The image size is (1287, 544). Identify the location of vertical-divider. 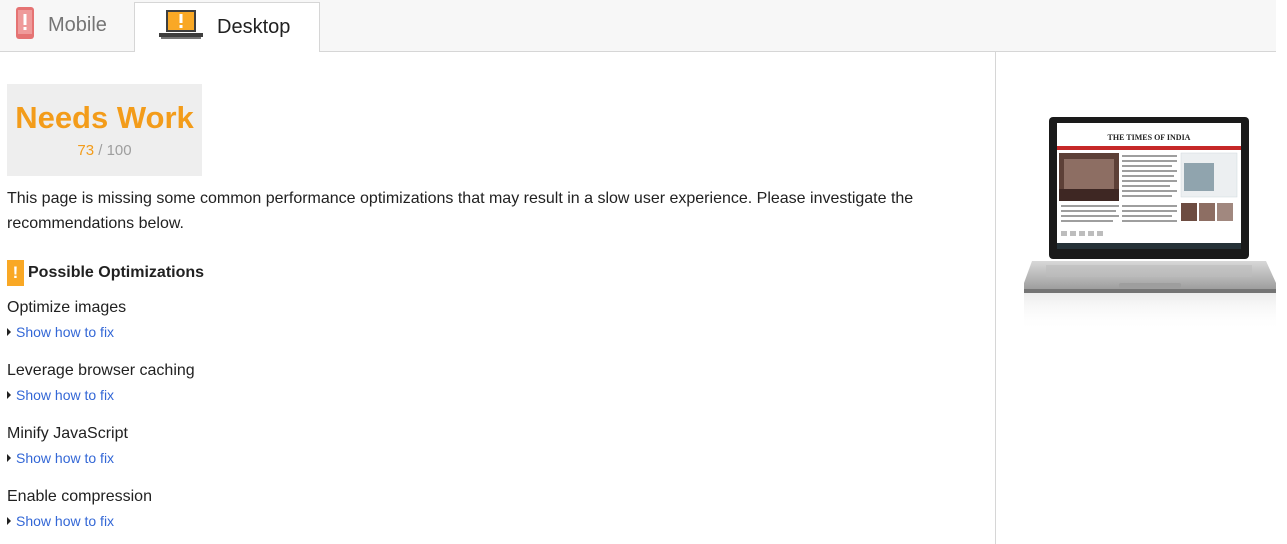
(995, 298).